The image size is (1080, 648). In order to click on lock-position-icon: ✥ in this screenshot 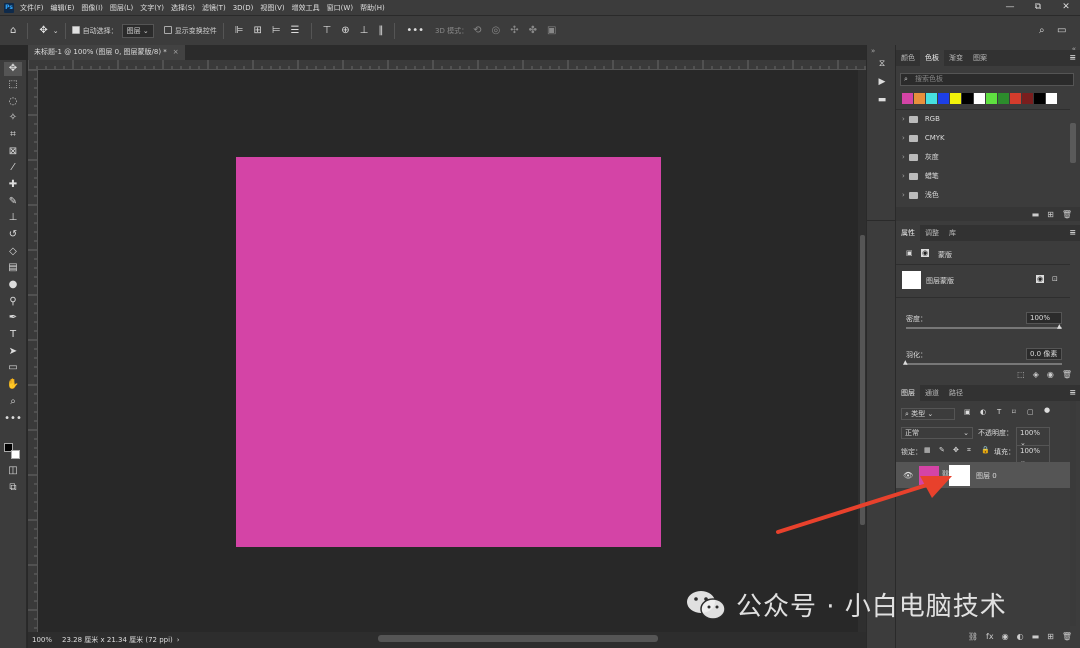, I will do `click(956, 450)`.